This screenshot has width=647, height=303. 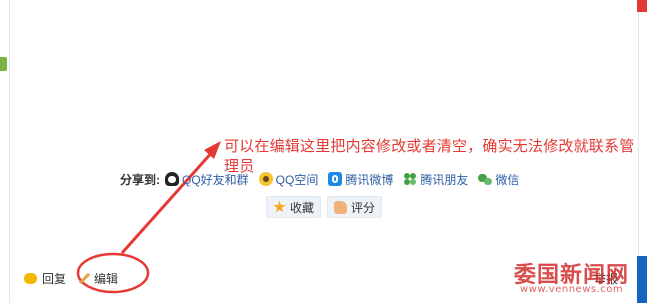 What do you see at coordinates (572, 289) in the screenshot?
I see `watermark-url: www.vennews.com` at bounding box center [572, 289].